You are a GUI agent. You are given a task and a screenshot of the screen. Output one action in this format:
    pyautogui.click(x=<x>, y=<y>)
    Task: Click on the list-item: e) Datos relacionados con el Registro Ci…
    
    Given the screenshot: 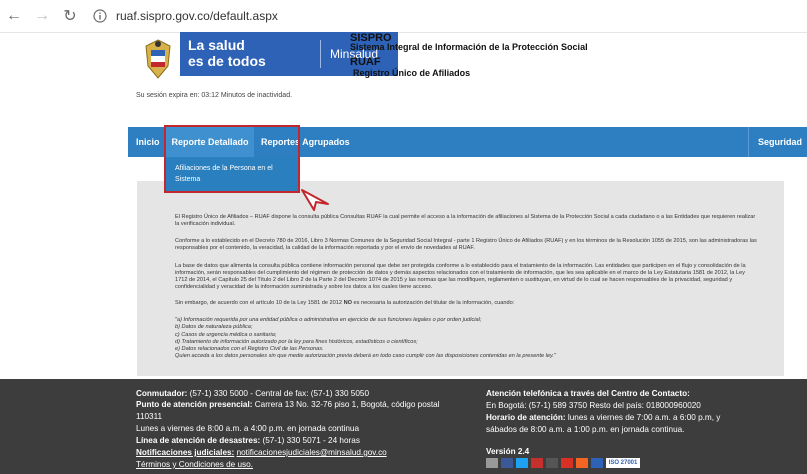 What is the action you would take?
    pyautogui.click(x=249, y=349)
    